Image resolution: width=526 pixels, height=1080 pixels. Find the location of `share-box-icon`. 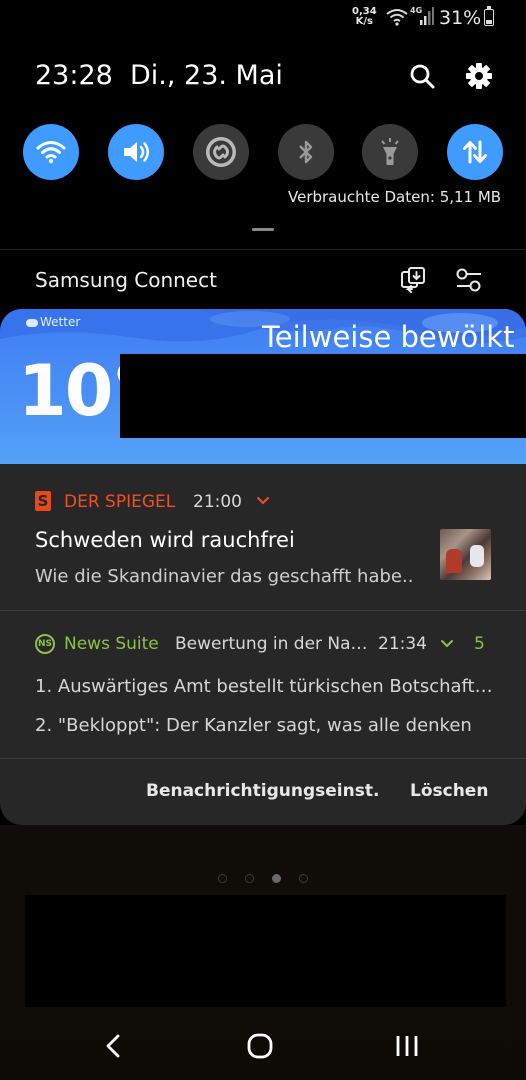

share-box-icon is located at coordinates (413, 280).